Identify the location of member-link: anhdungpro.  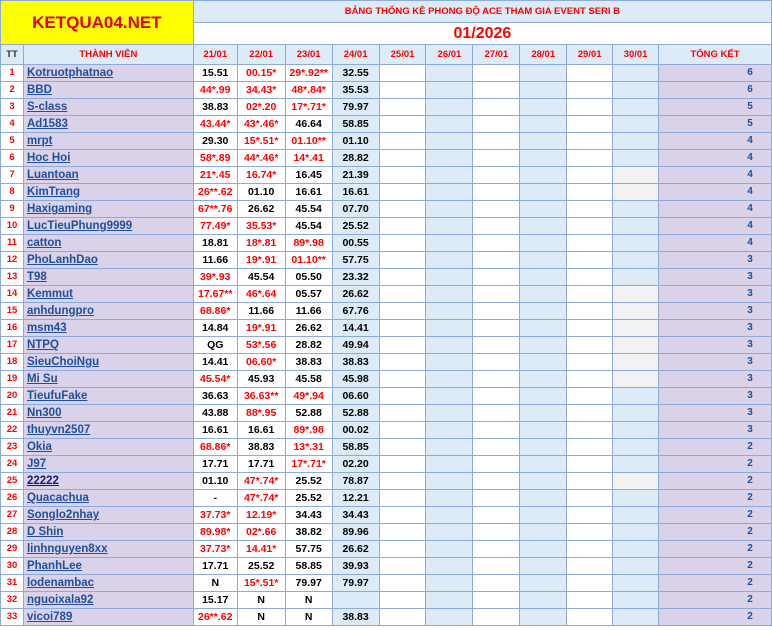
(60, 311).